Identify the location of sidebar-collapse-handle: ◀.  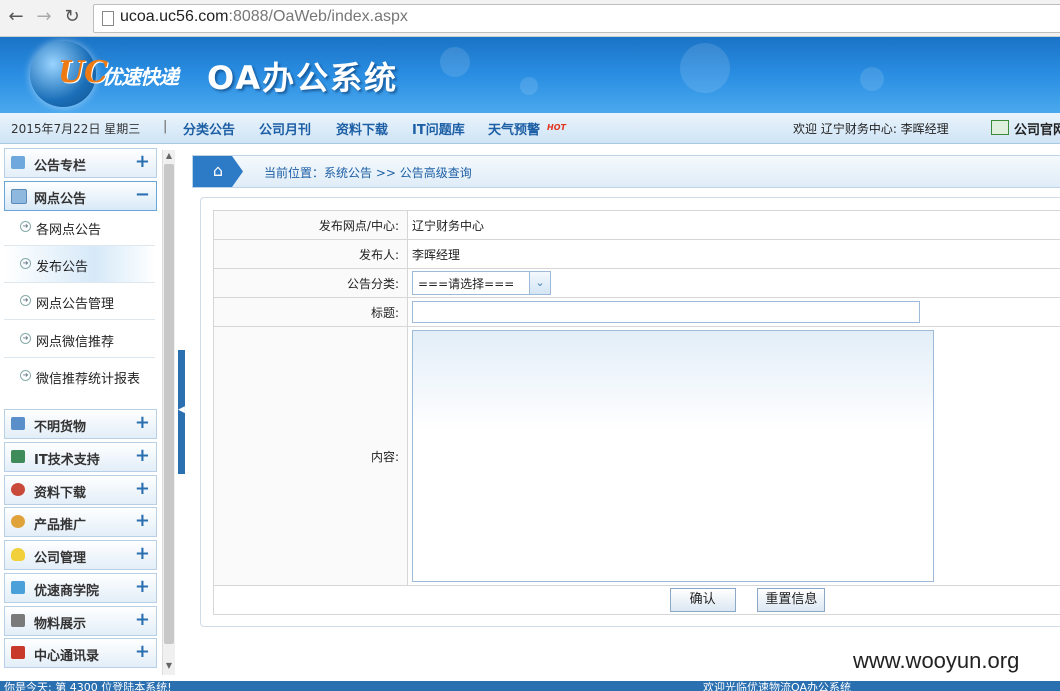
(181, 412).